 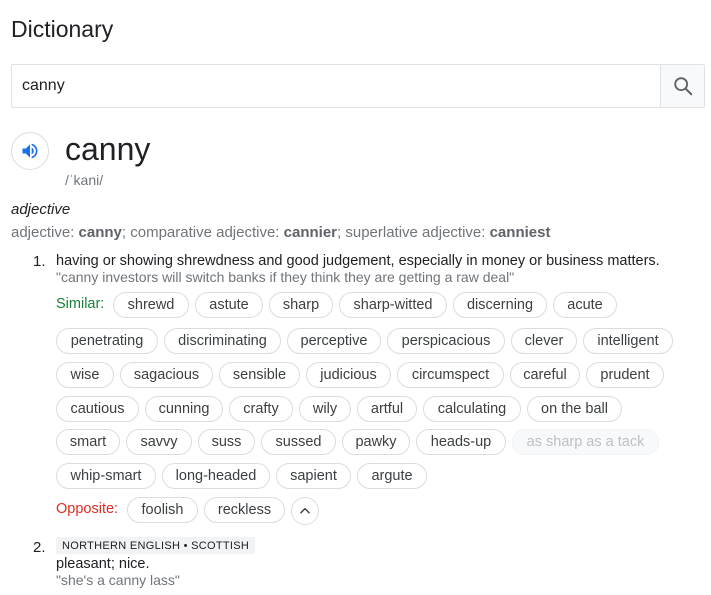 What do you see at coordinates (103, 564) in the screenshot?
I see `sense-definition: pleasant; nice.` at bounding box center [103, 564].